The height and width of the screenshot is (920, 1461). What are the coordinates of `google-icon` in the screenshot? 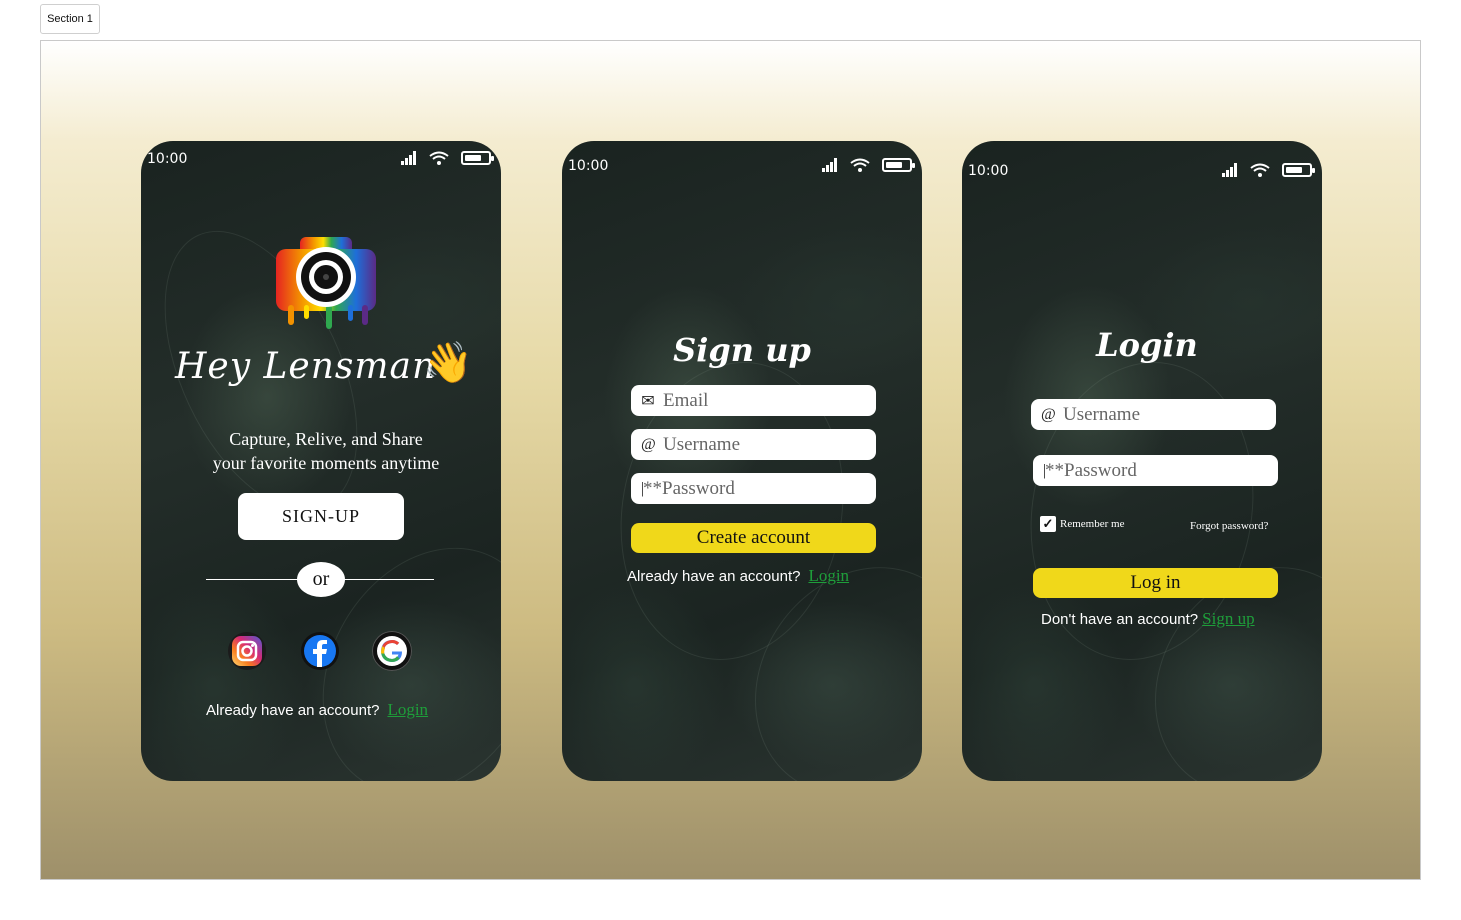 It's located at (392, 651).